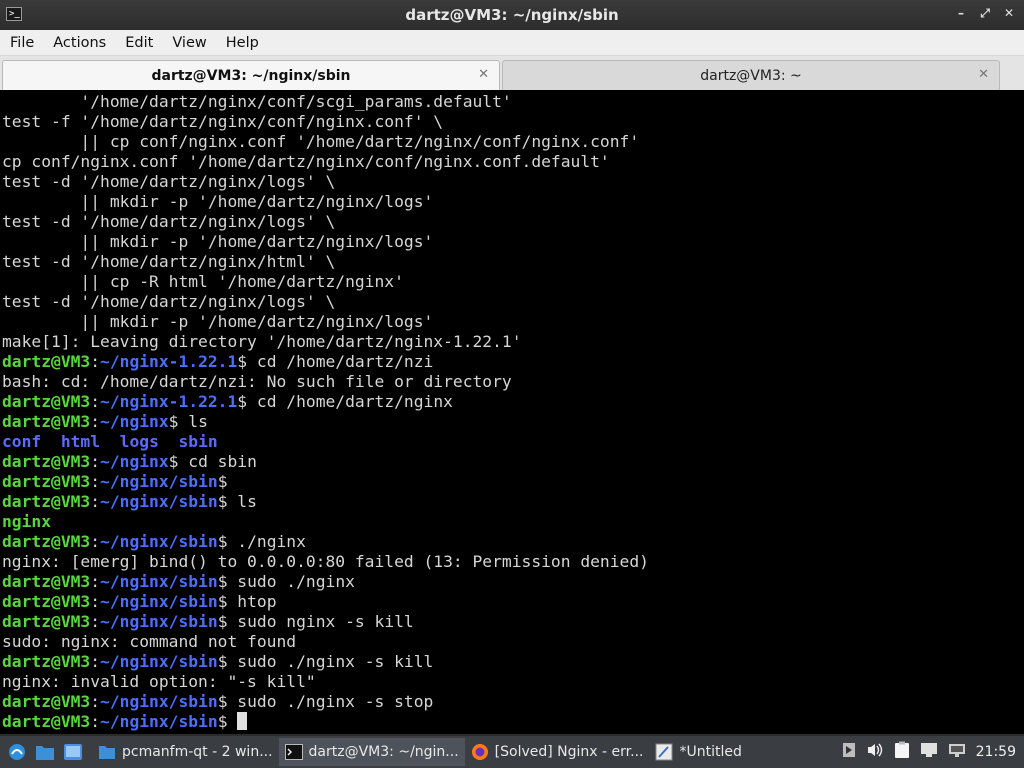 The width and height of the screenshot is (1024, 768). Describe the element at coordinates (961, 13) in the screenshot. I see `minimize-button: –` at that location.